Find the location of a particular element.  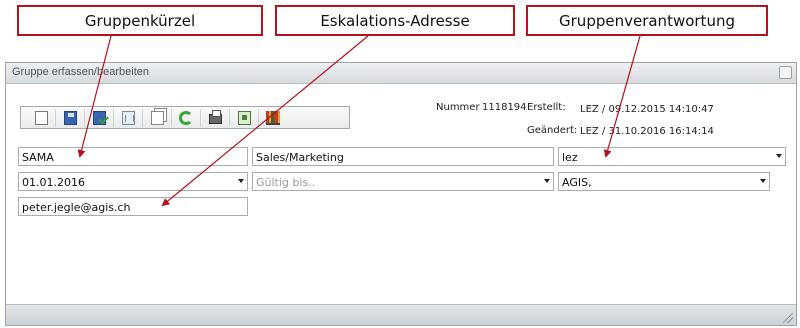

delete-icon is located at coordinates (128, 117).